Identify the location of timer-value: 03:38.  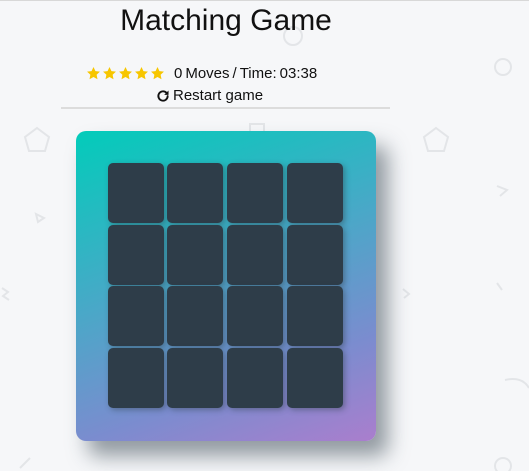
(298, 73).